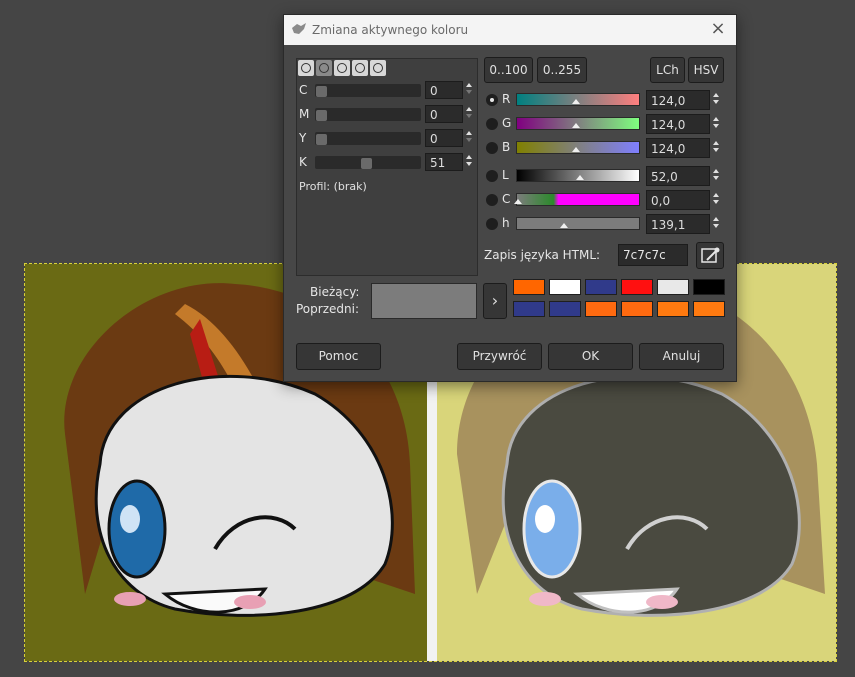 Image resolution: width=855 pixels, height=677 pixels. Describe the element at coordinates (678, 176) in the screenshot. I see `channel-value-field: 52,0` at that location.